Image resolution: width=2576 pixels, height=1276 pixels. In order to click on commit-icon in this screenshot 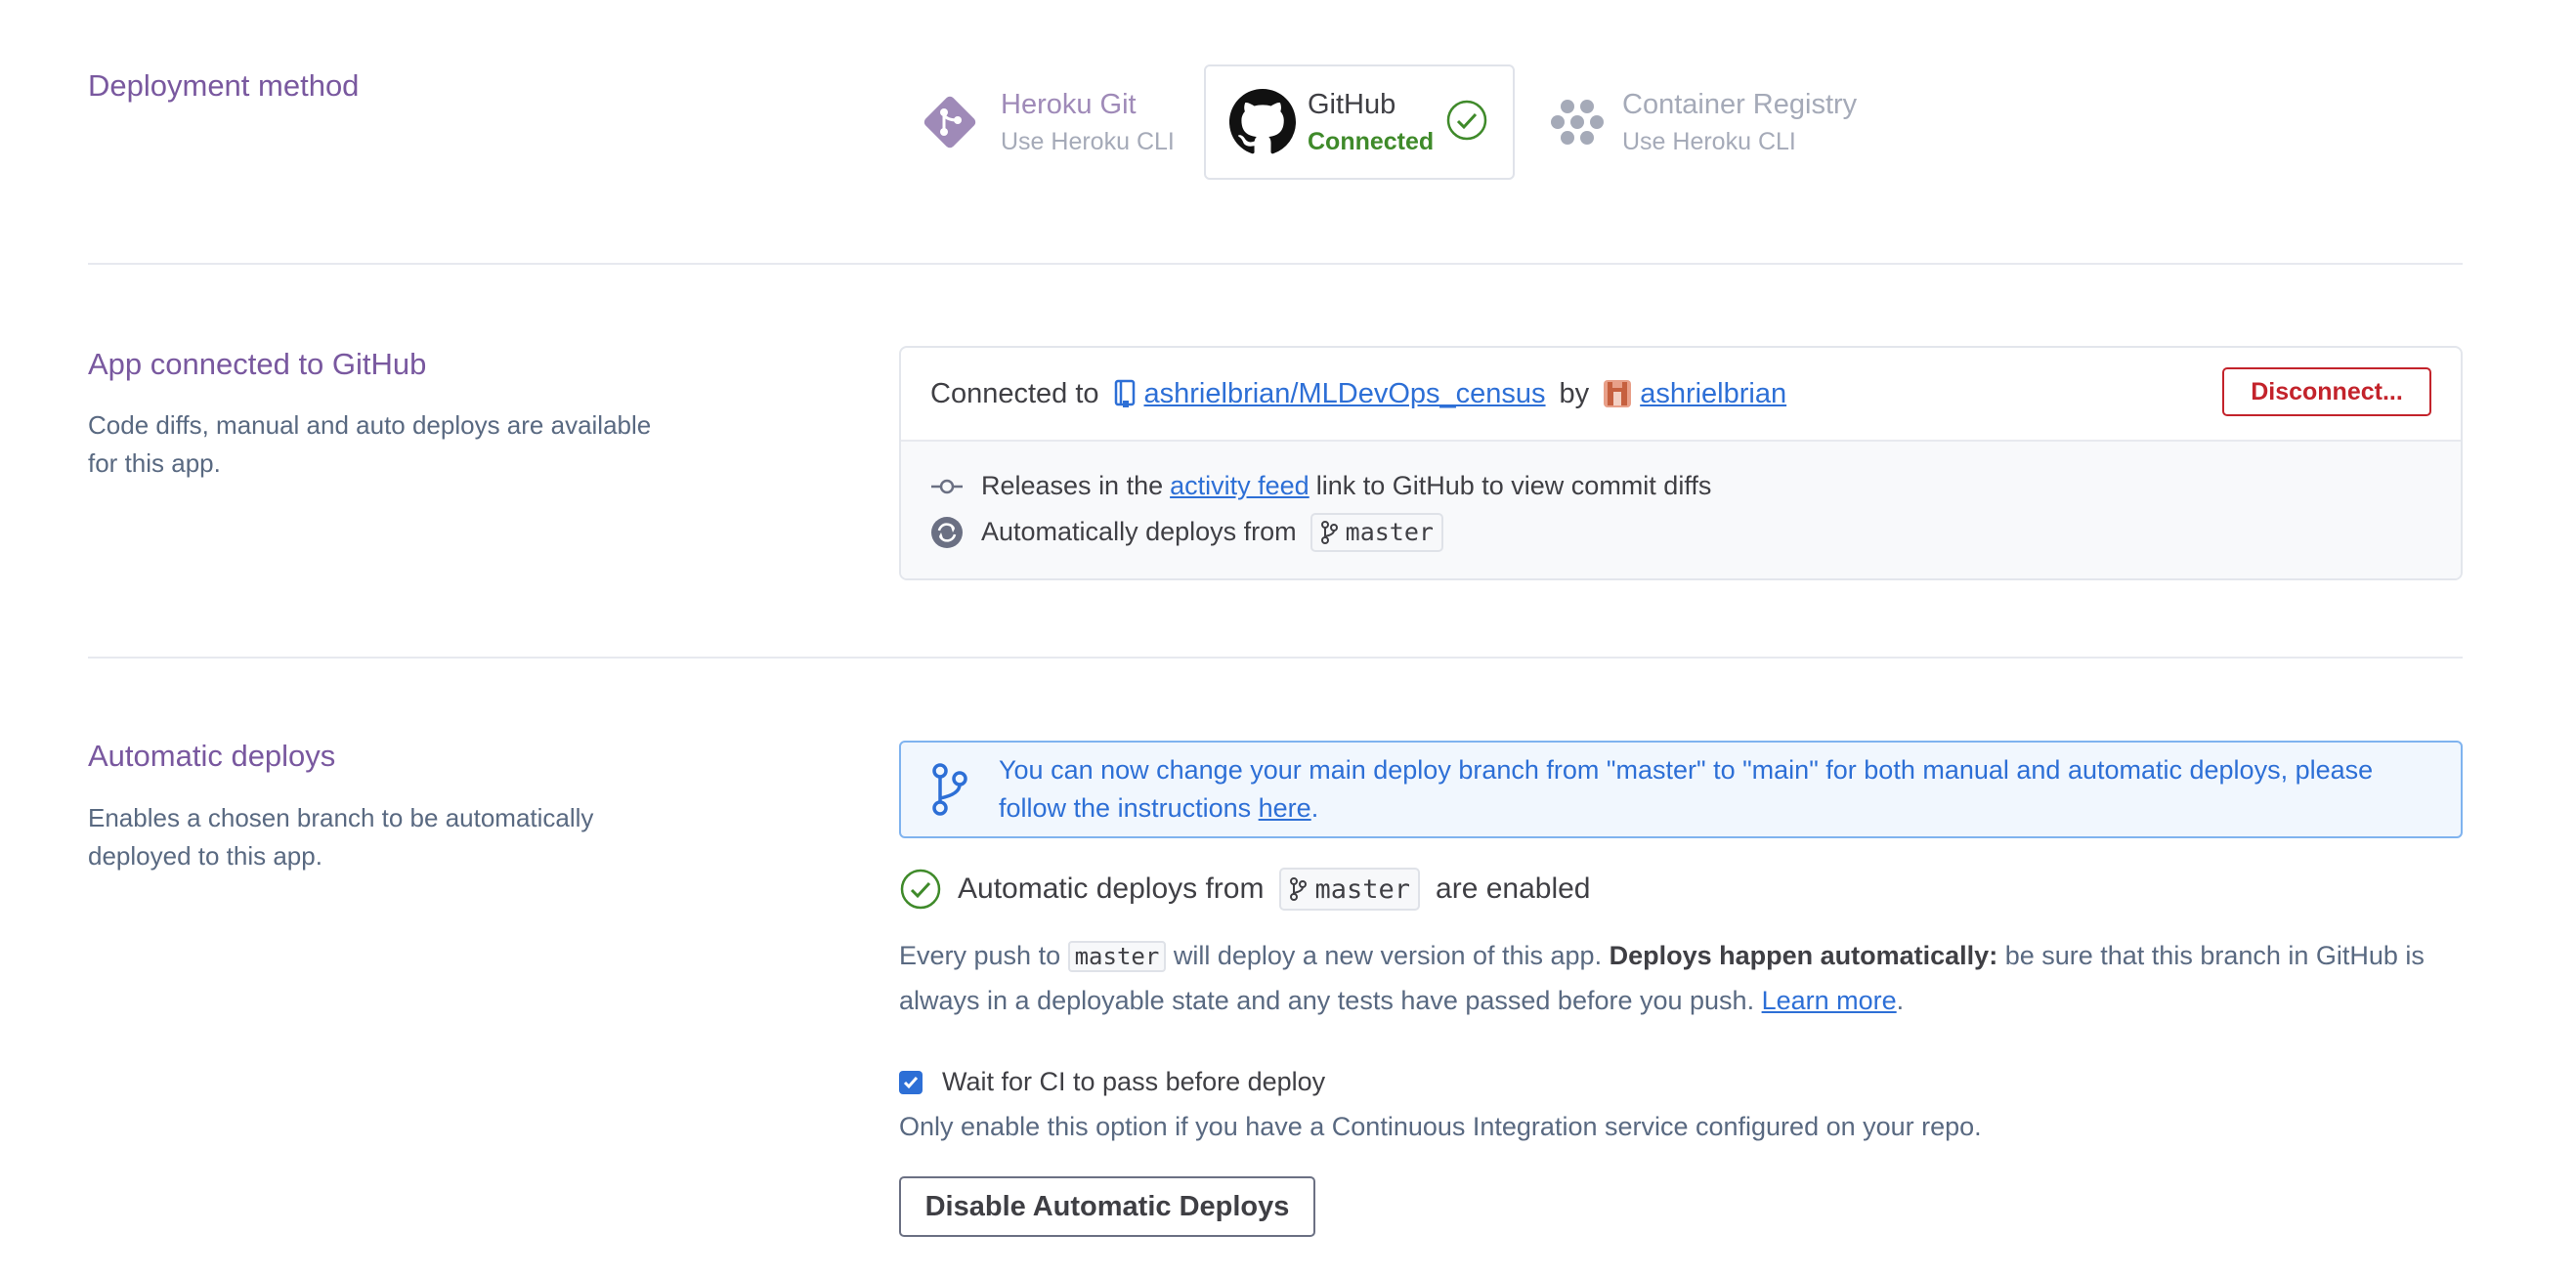, I will do `click(947, 486)`.